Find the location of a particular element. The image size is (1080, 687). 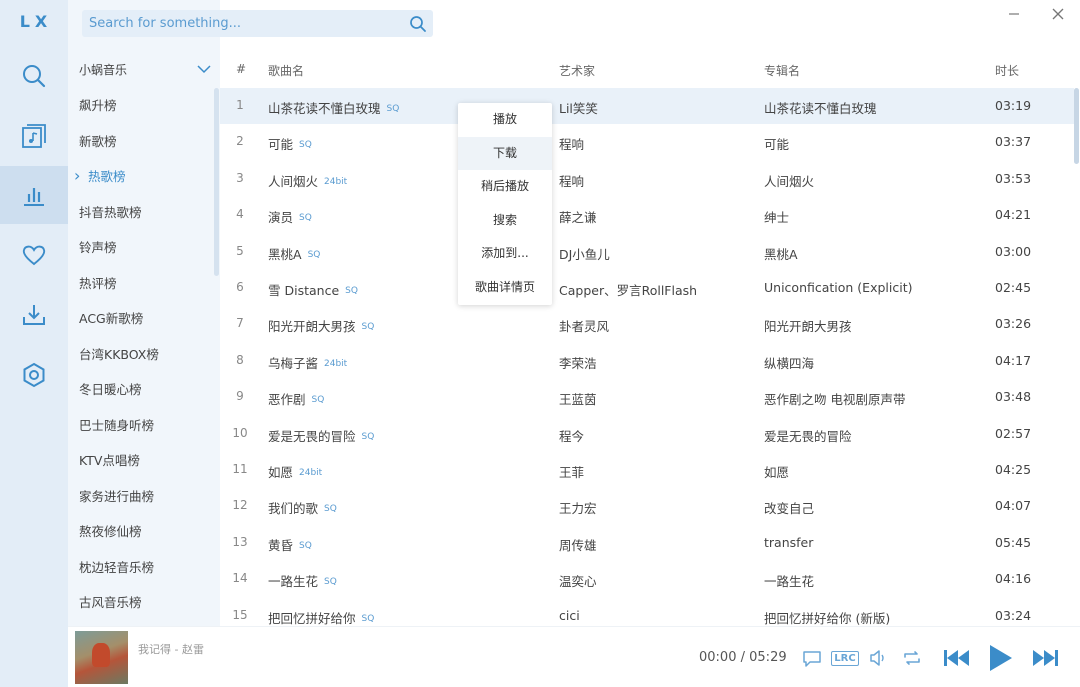

song-artist: 王菲 is located at coordinates (571, 471).